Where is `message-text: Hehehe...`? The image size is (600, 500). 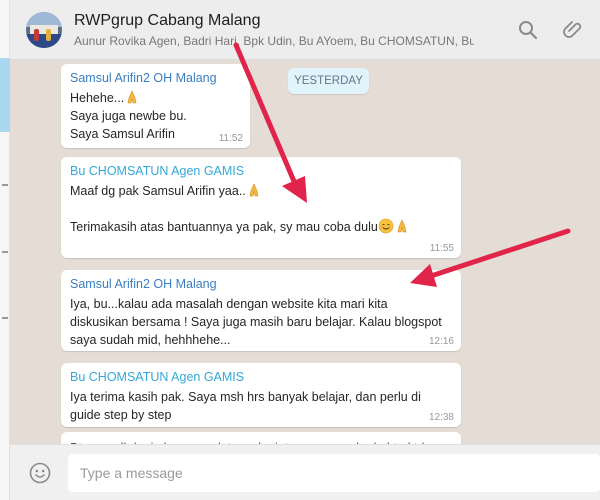 message-text: Hehehe... is located at coordinates (97, 98).